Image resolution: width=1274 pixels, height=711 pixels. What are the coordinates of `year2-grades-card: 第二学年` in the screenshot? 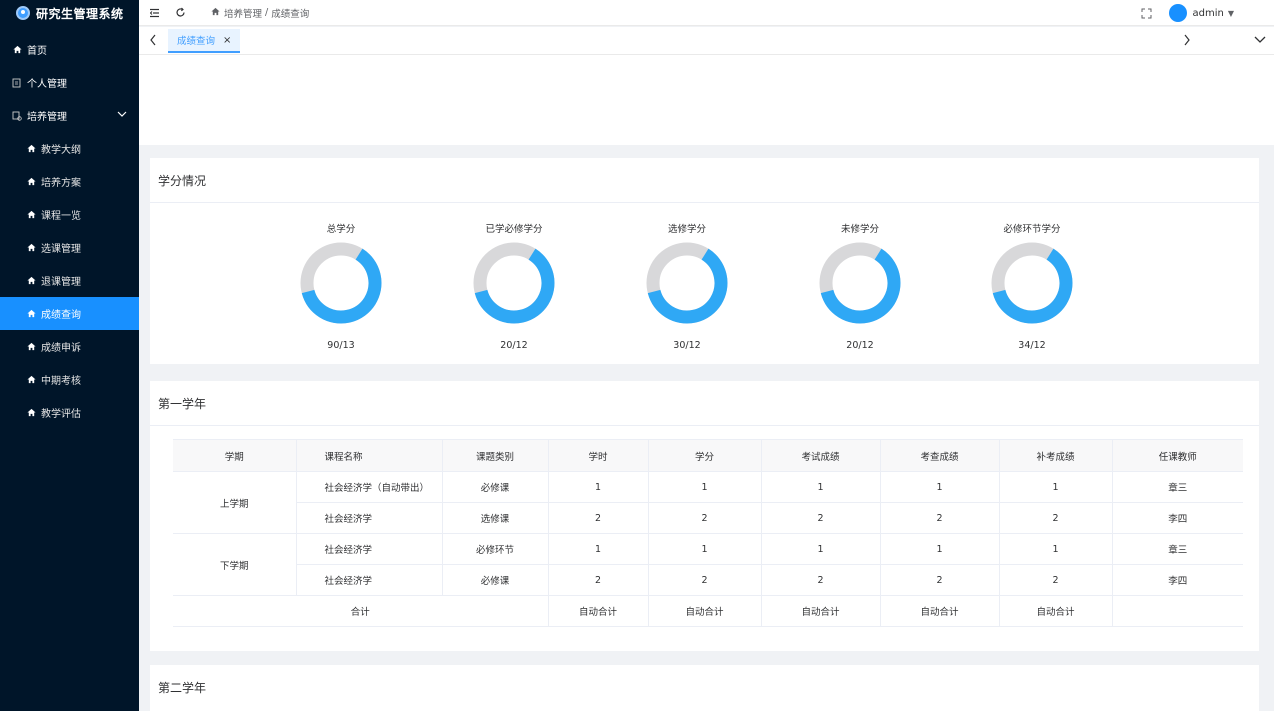 It's located at (704, 688).